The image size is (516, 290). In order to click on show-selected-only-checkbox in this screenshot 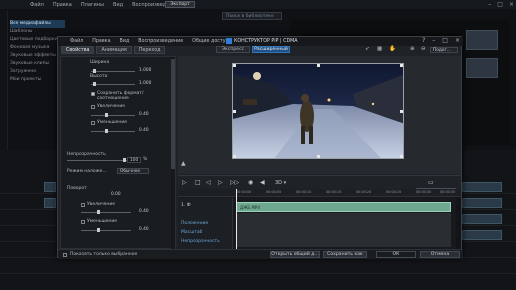, I will do `click(65, 255)`.